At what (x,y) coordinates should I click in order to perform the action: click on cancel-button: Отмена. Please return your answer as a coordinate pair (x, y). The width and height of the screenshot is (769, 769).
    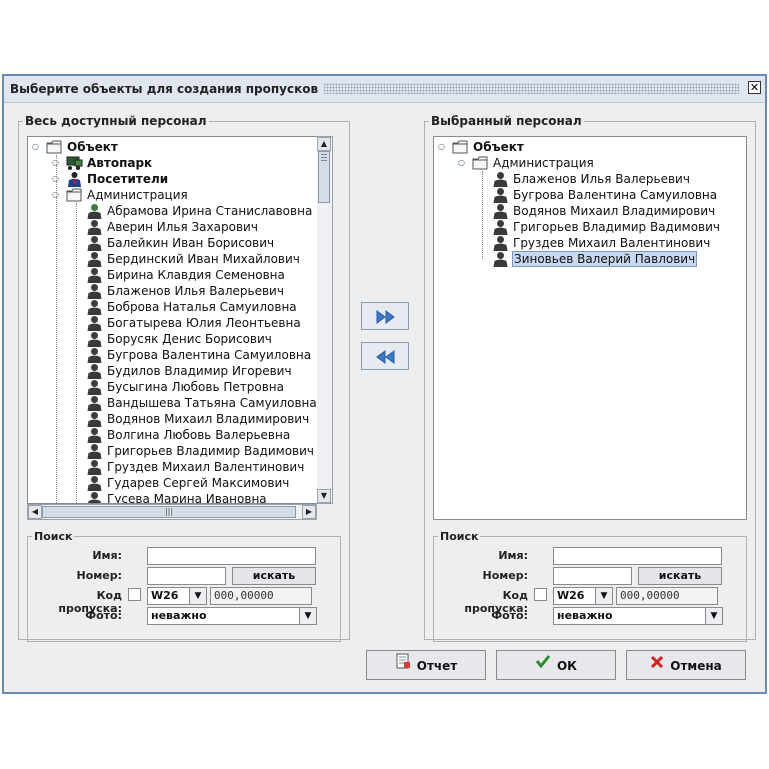
    Looking at the image, I should click on (686, 665).